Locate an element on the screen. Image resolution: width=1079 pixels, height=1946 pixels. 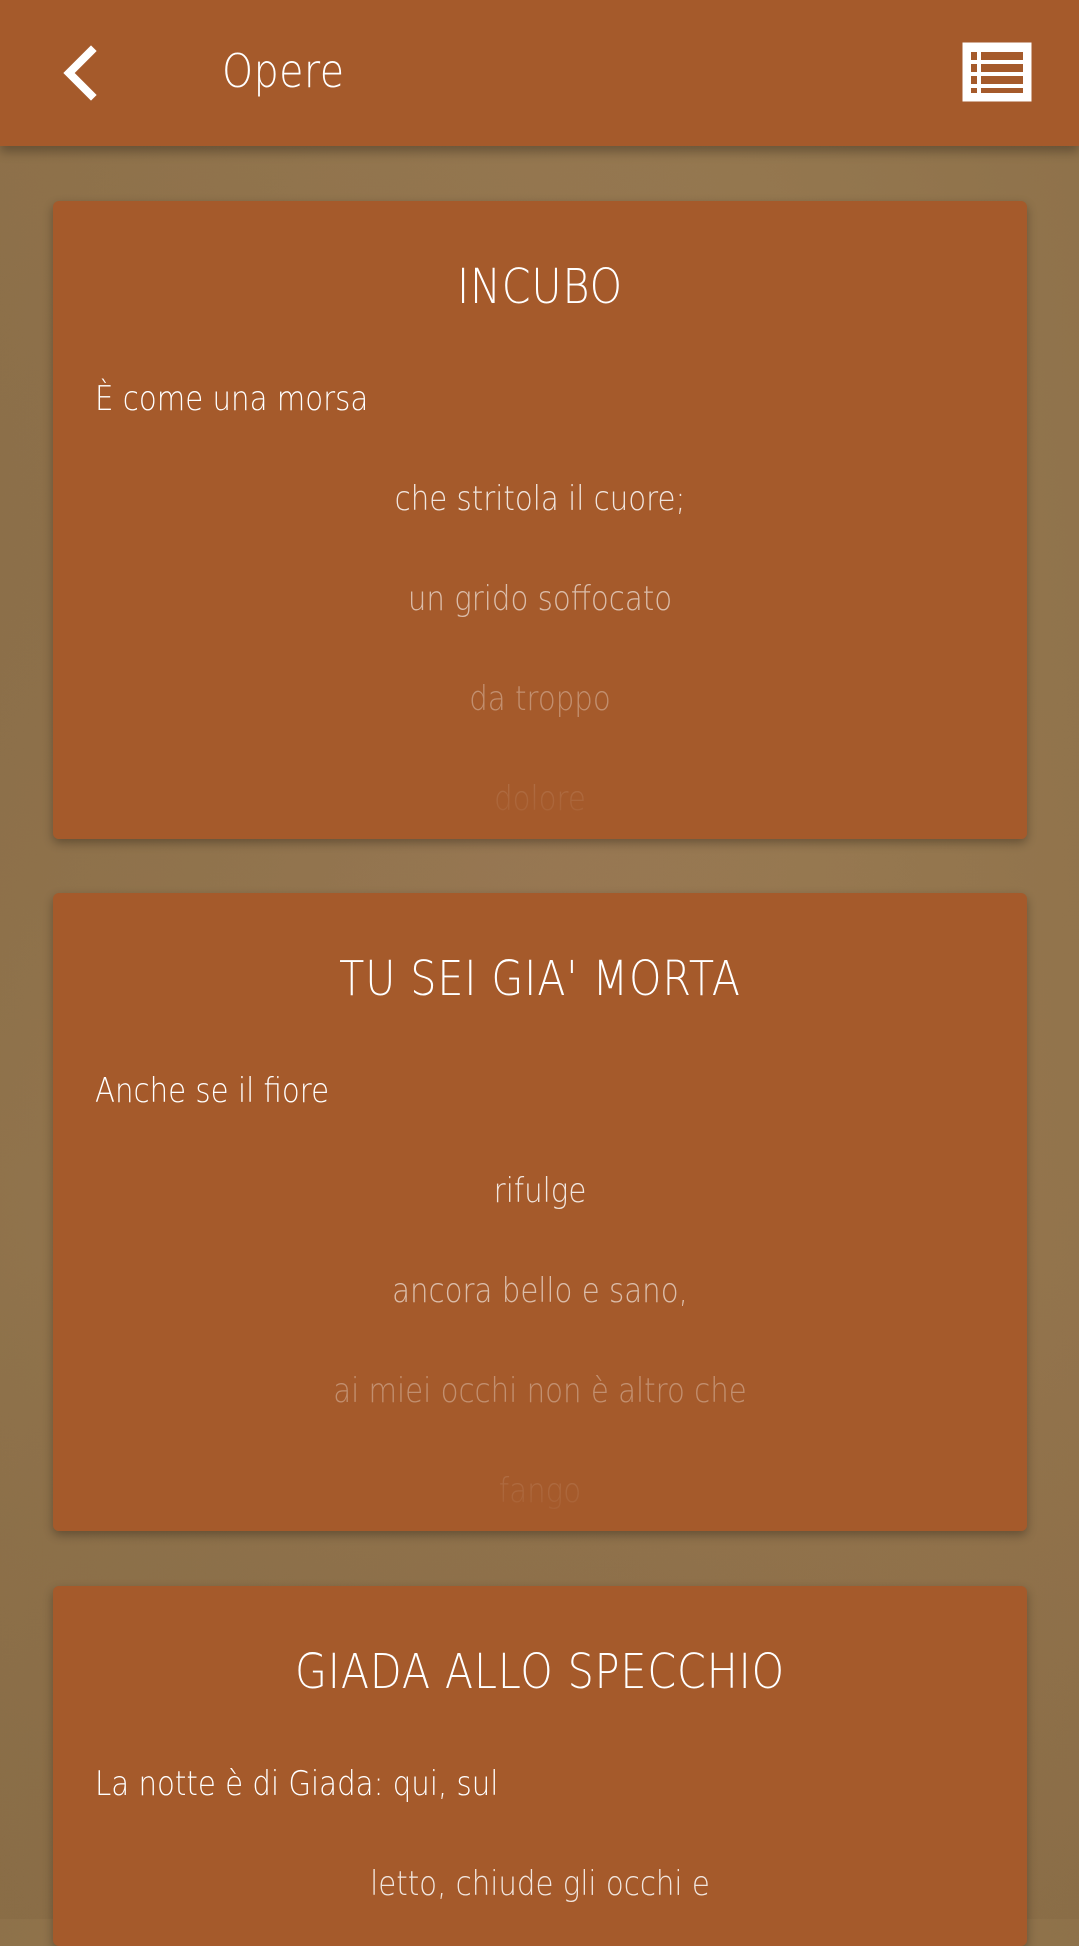
poem-title: GIADA ALLO SPECCHIO is located at coordinates (540, 1672).